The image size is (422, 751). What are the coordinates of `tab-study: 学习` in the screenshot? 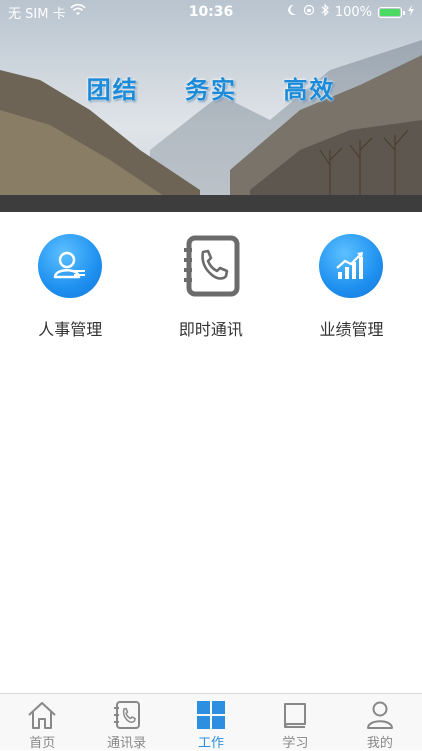 It's located at (295, 722).